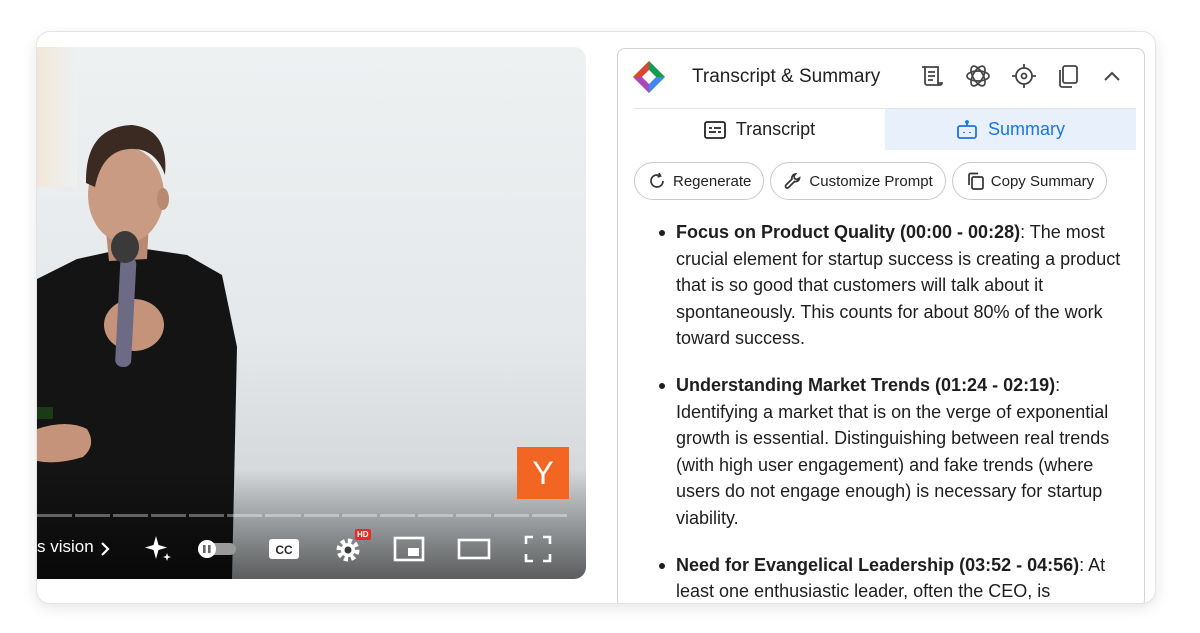 The width and height of the screenshot is (1200, 633). I want to click on chapter-title: s vision, so click(65, 547).